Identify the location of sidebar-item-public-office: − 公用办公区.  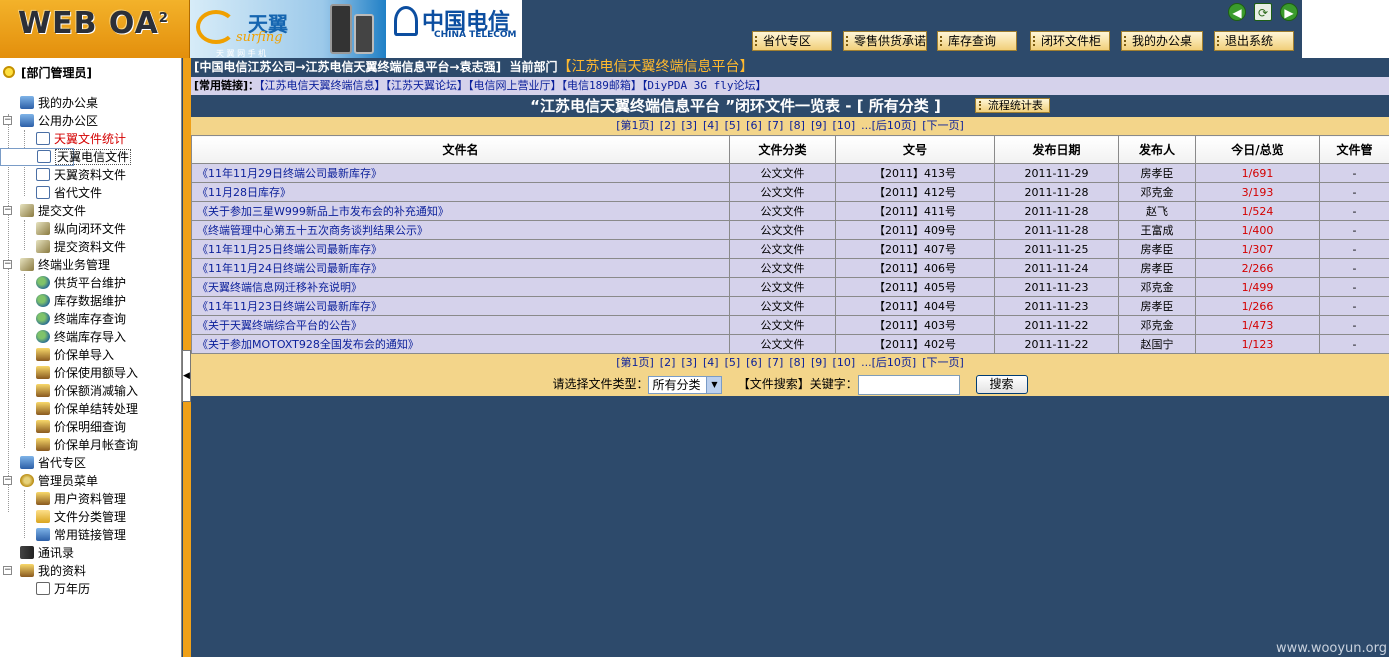
(91, 121).